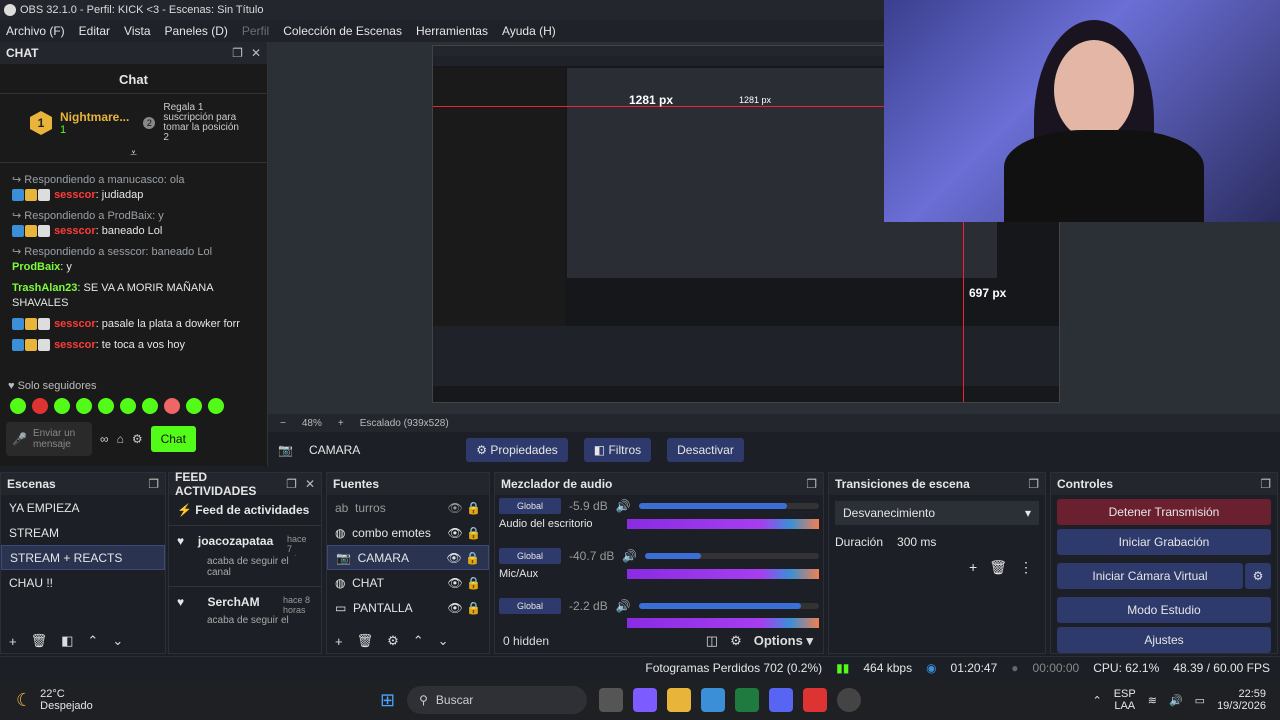 This screenshot has width=1280, height=720. What do you see at coordinates (679, 700) in the screenshot?
I see `file-explorer-icon` at bounding box center [679, 700].